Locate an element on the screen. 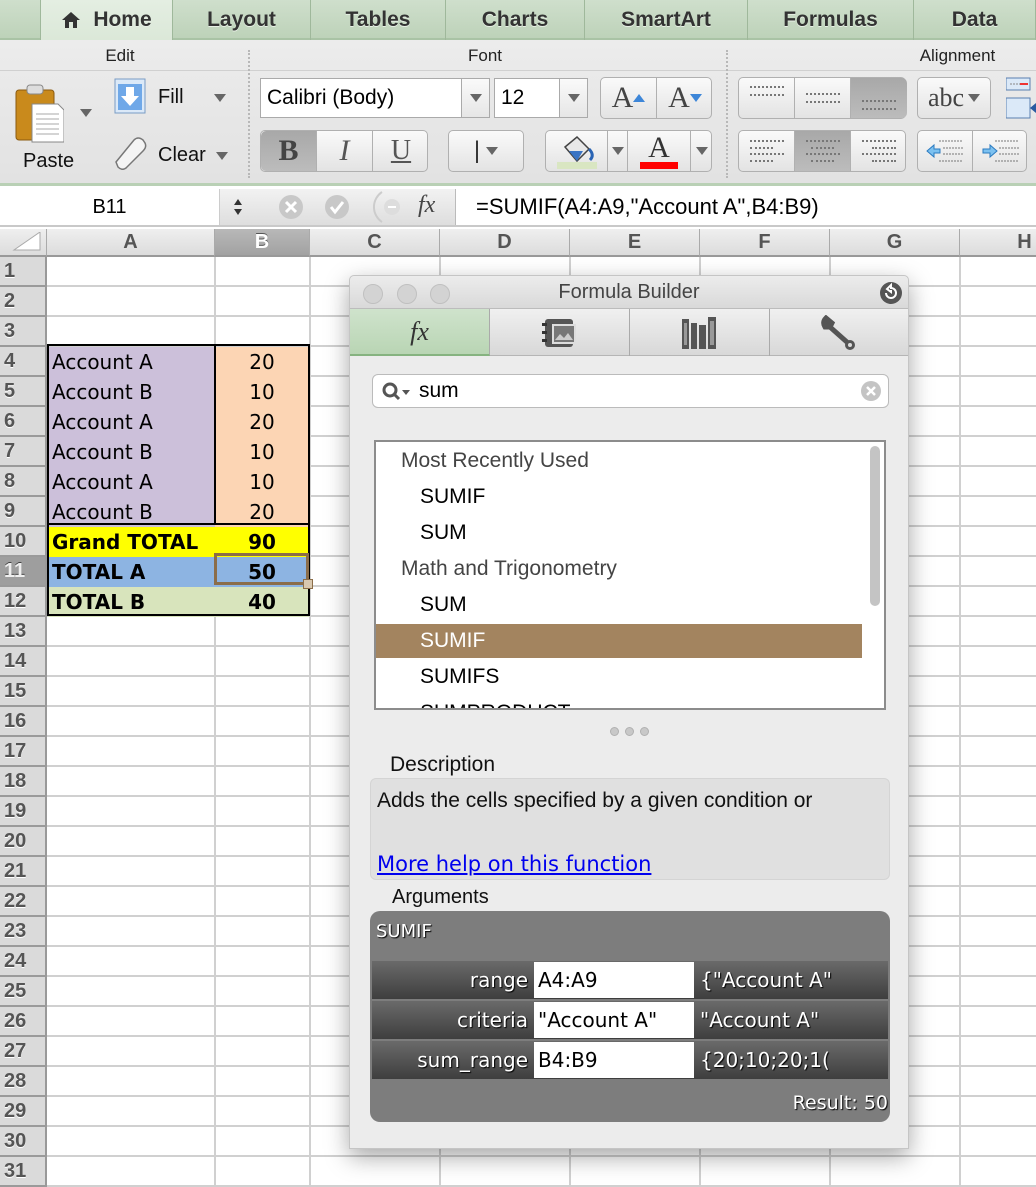 This screenshot has width=1036, height=1187. name-box: B11 is located at coordinates (110, 207).